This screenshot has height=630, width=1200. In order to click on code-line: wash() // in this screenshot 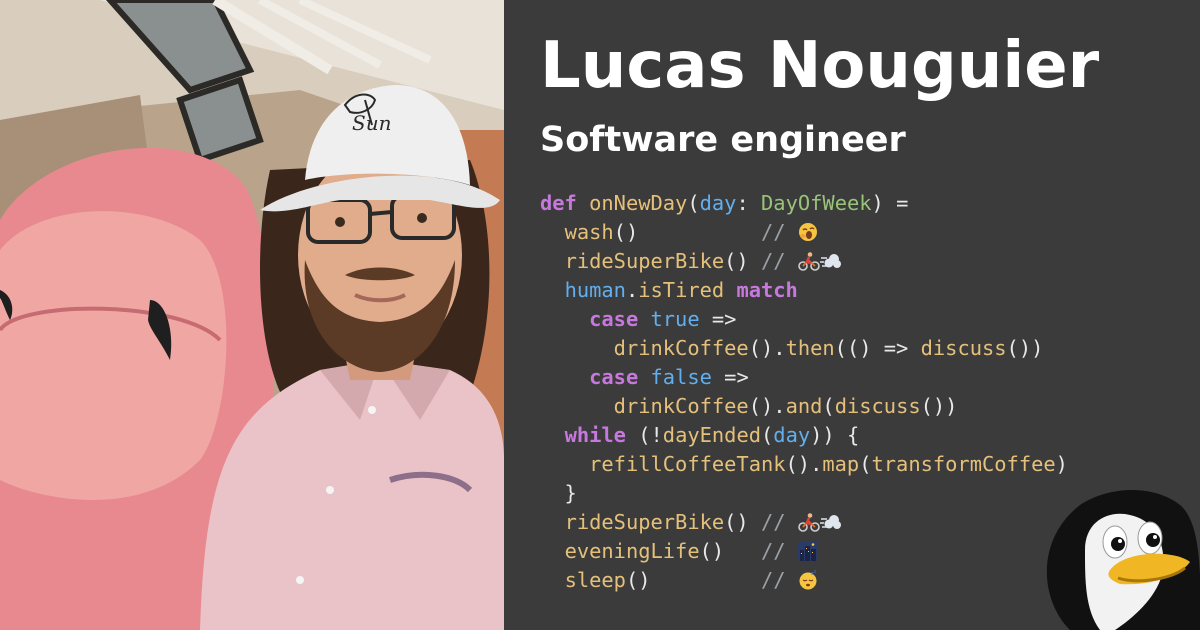, I will do `click(804, 232)`.